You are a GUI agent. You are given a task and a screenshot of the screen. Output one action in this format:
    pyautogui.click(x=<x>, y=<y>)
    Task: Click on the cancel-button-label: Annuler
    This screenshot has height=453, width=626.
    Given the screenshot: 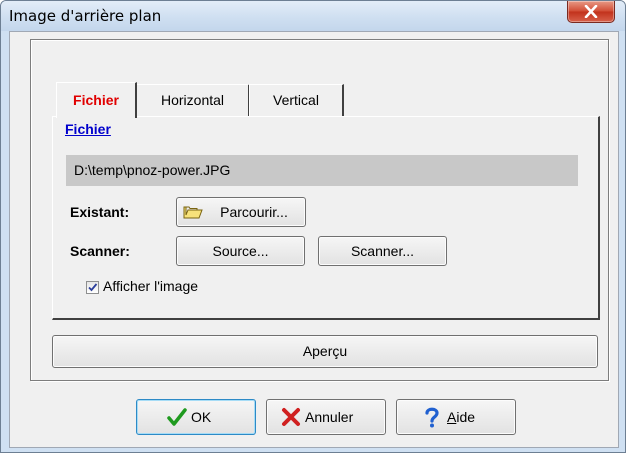 What is the action you would take?
    pyautogui.click(x=329, y=417)
    